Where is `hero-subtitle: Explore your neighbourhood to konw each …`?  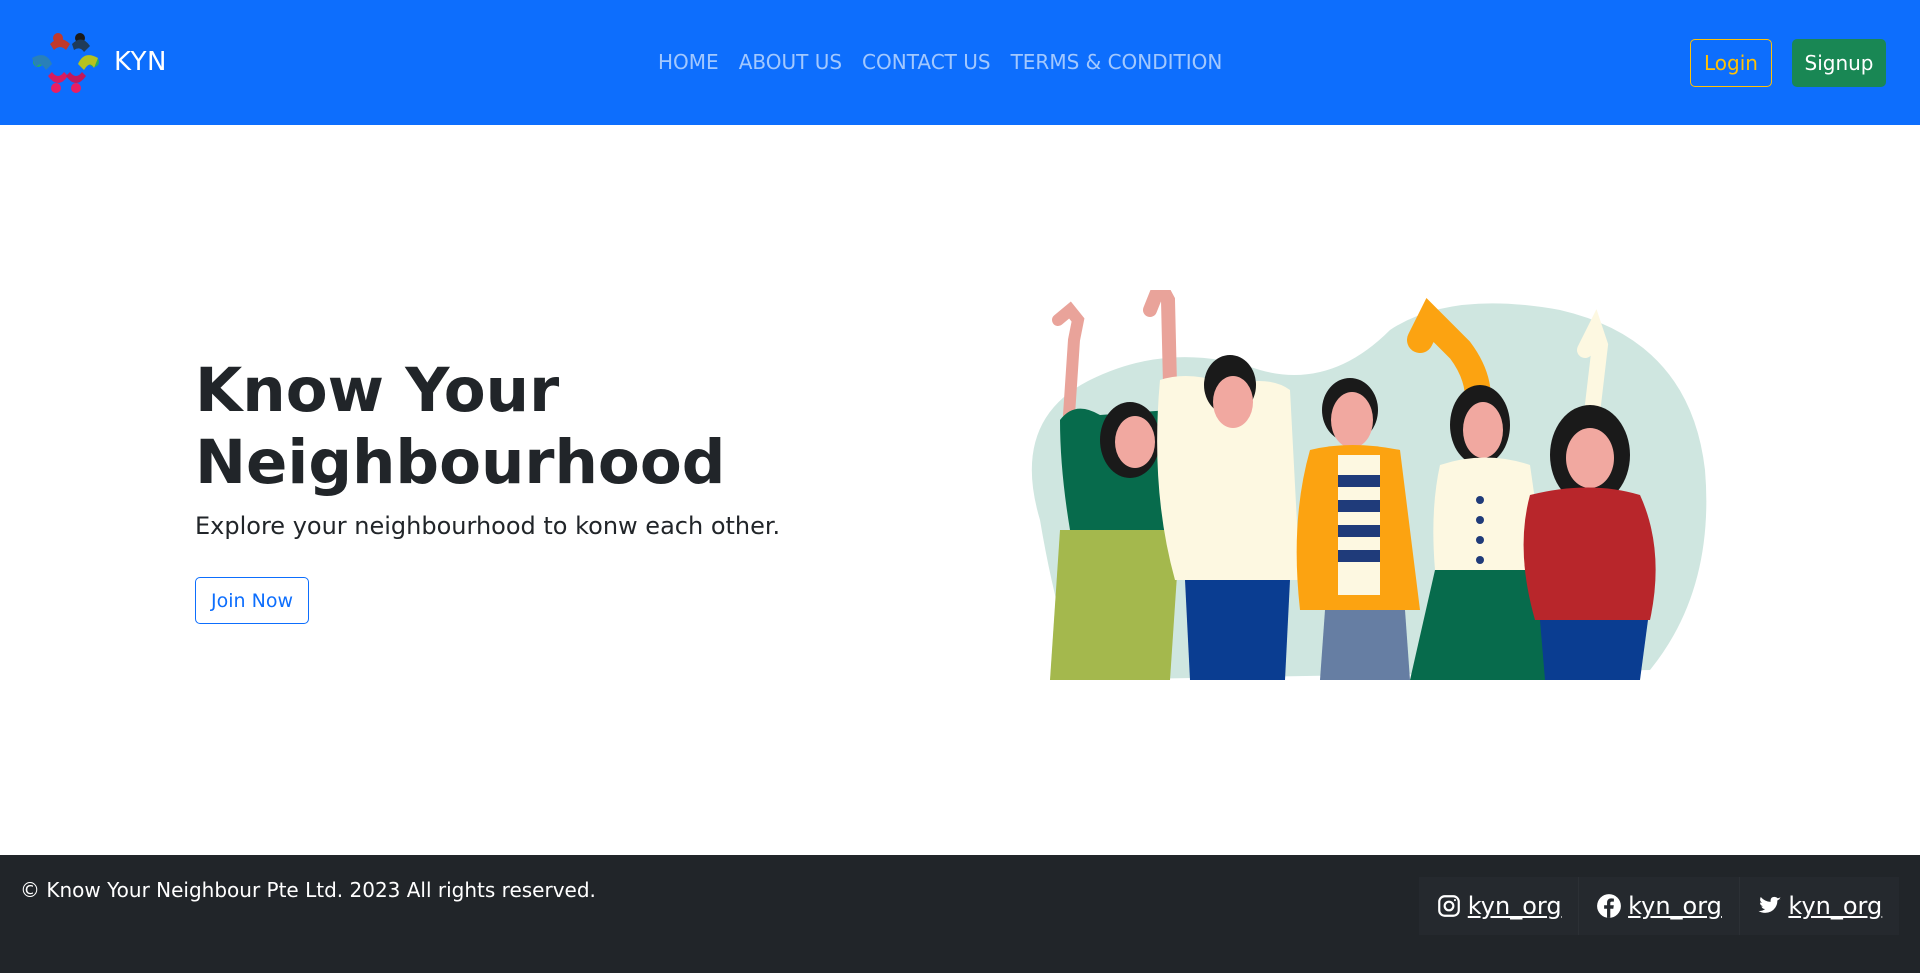 hero-subtitle: Explore your neighbourhood to konw each … is located at coordinates (488, 526).